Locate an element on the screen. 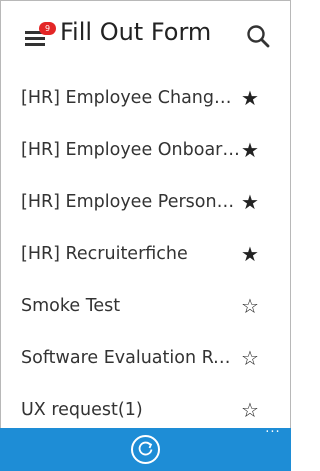 Image resolution: width=320 pixels, height=471 pixels. search-icon is located at coordinates (258, 36).